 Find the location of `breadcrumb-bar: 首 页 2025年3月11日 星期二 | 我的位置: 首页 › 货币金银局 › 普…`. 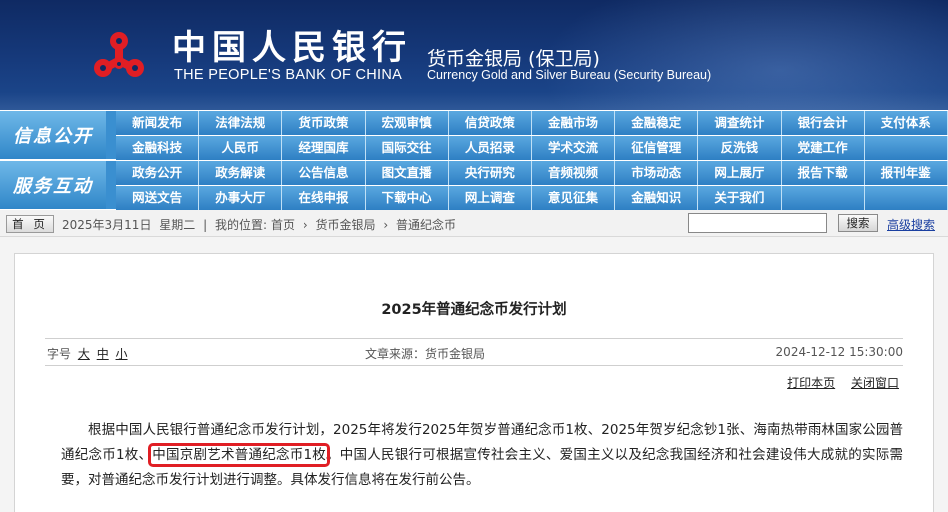

breadcrumb-bar: 首 页 2025年3月11日 星期二 | 我的位置: 首页 › 货币金银局 › 普… is located at coordinates (474, 223).